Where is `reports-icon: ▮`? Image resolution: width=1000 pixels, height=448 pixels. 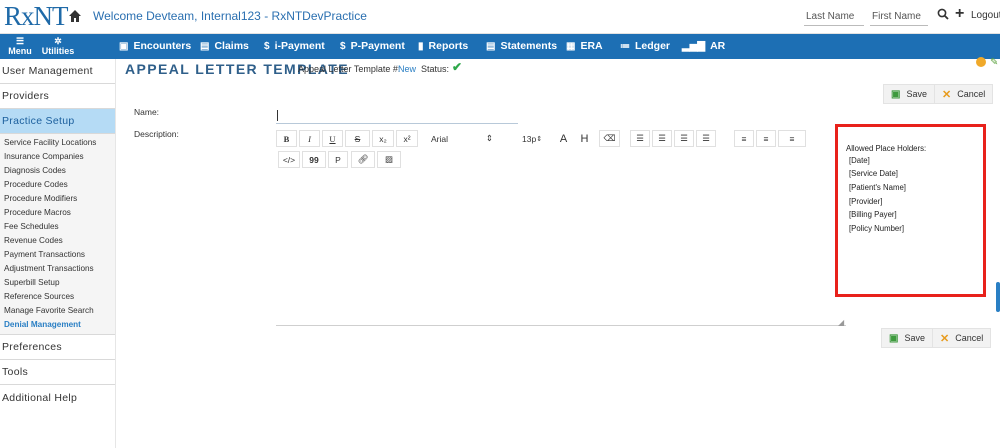
reports-icon: ▮ is located at coordinates (421, 46).